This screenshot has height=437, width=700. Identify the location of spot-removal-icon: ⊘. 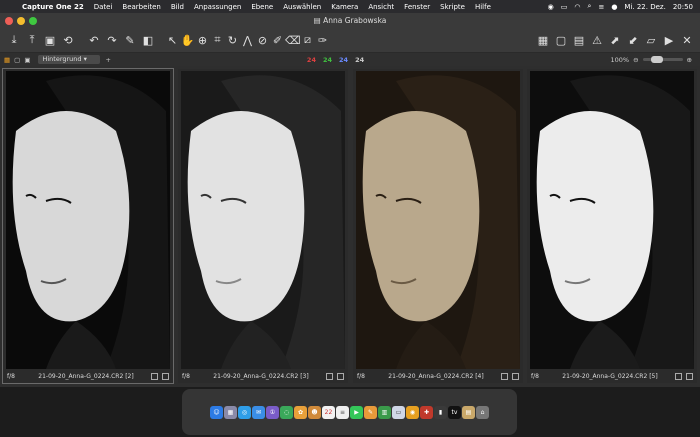
(262, 40).